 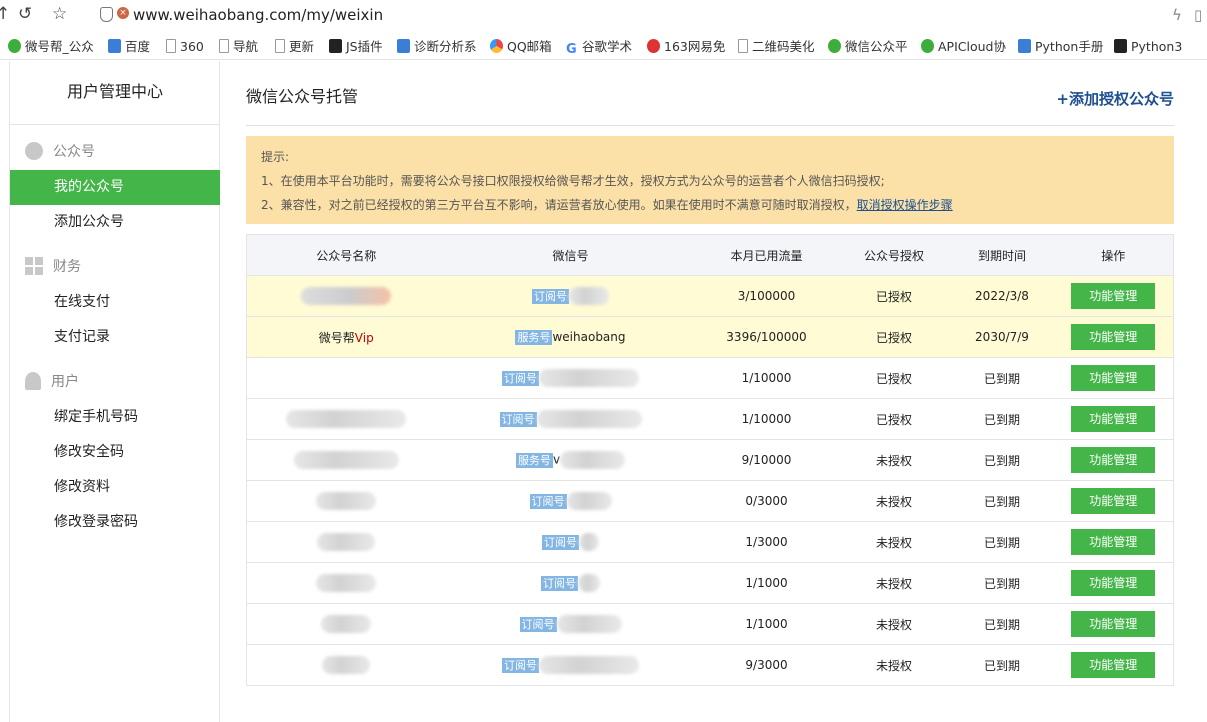 I want to click on bookmark-label: 163网易免, so click(x=695, y=46).